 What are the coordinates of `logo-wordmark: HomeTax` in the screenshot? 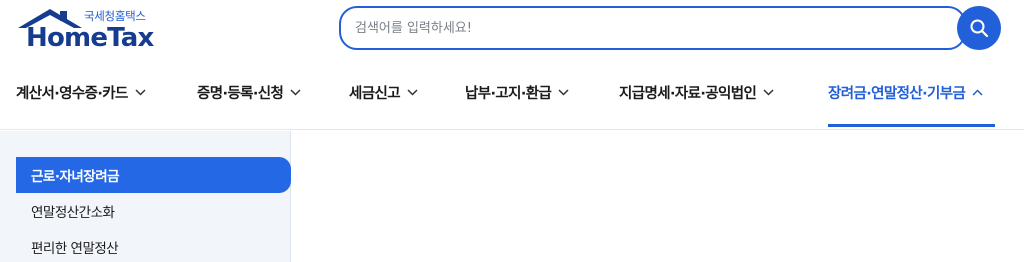 It's located at (90, 38).